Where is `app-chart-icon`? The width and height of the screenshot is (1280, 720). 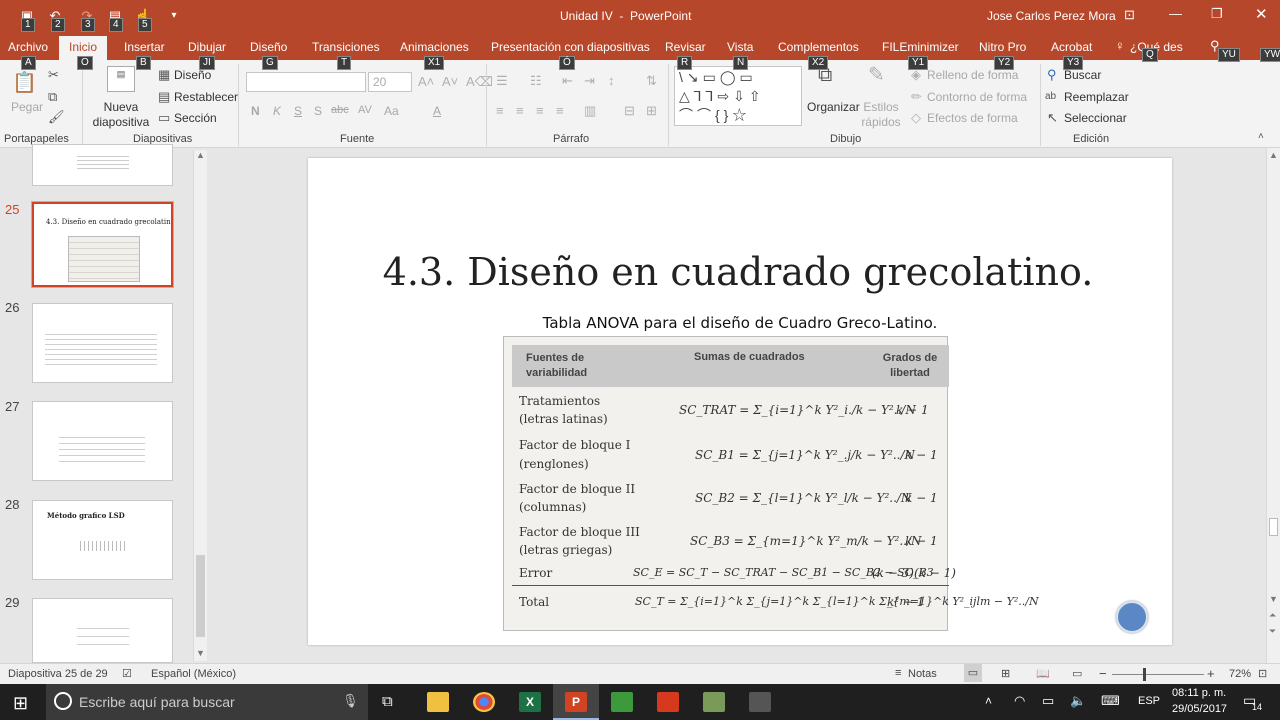
app-chart-icon is located at coordinates (622, 702).